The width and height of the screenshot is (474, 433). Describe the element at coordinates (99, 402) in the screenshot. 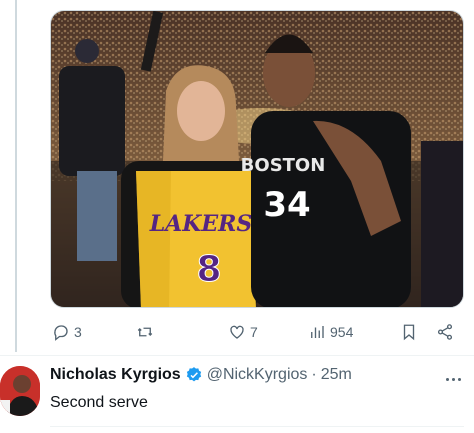

I see `tweet-text: Second serve` at that location.